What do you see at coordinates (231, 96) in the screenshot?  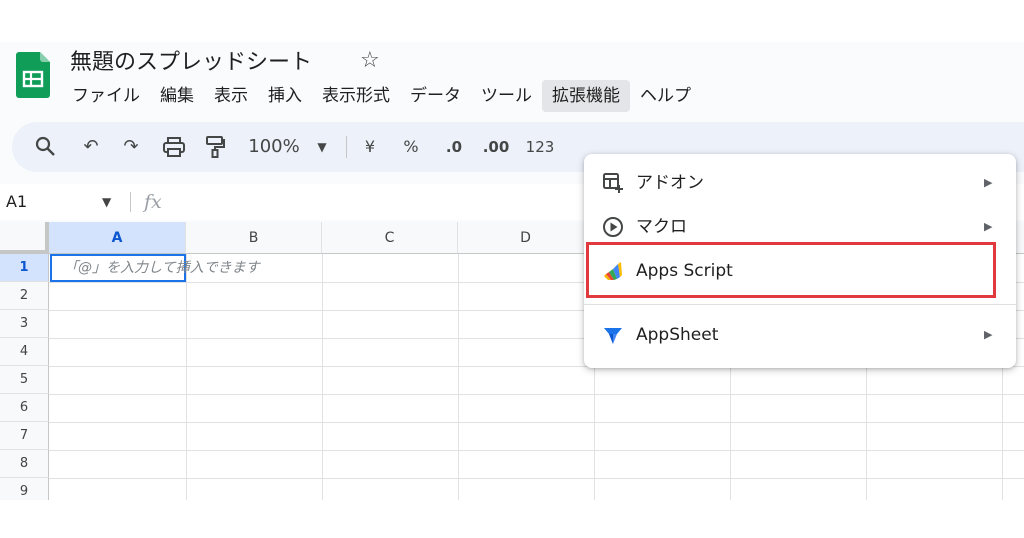 I see `menu-view: 表示` at bounding box center [231, 96].